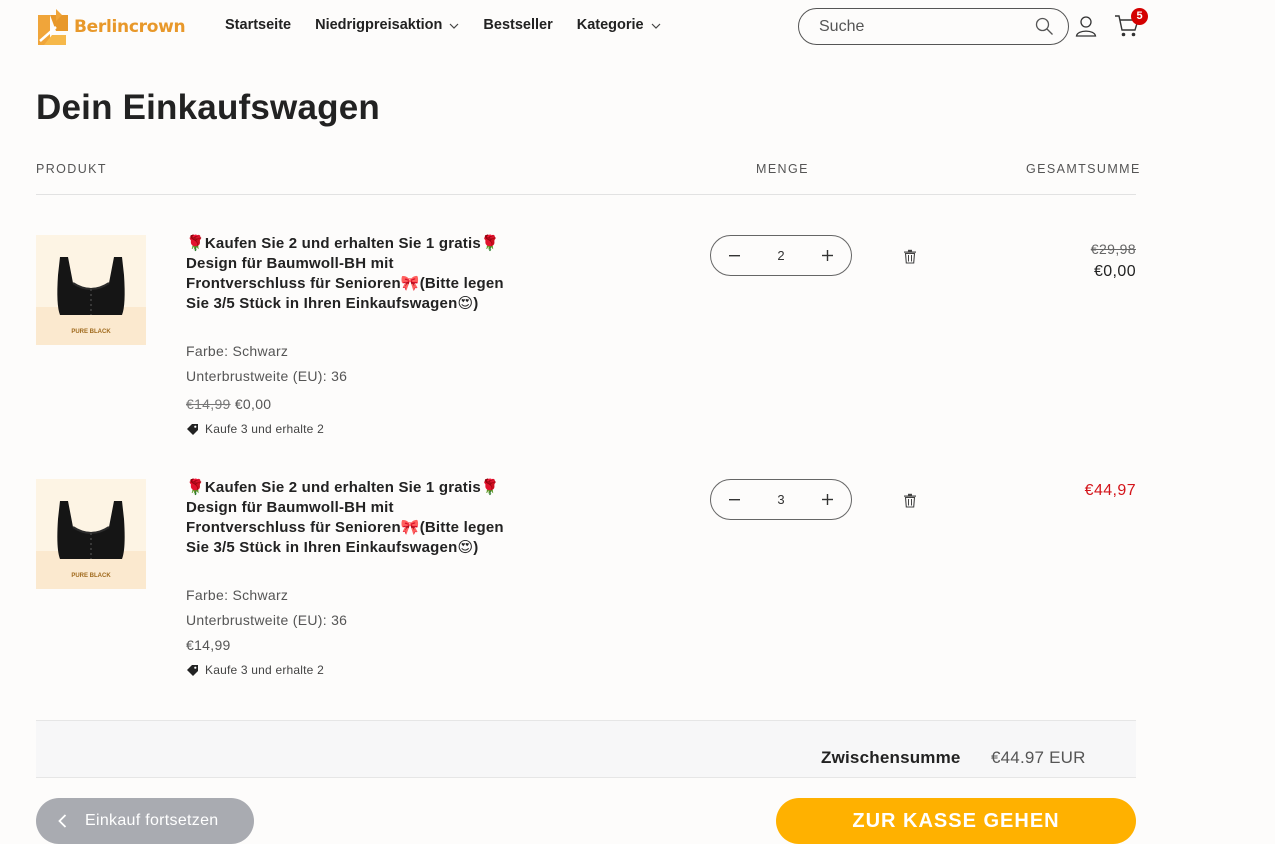 This screenshot has height=844, width=1275. What do you see at coordinates (253, 404) in the screenshot?
I see `price-current: €0,00` at bounding box center [253, 404].